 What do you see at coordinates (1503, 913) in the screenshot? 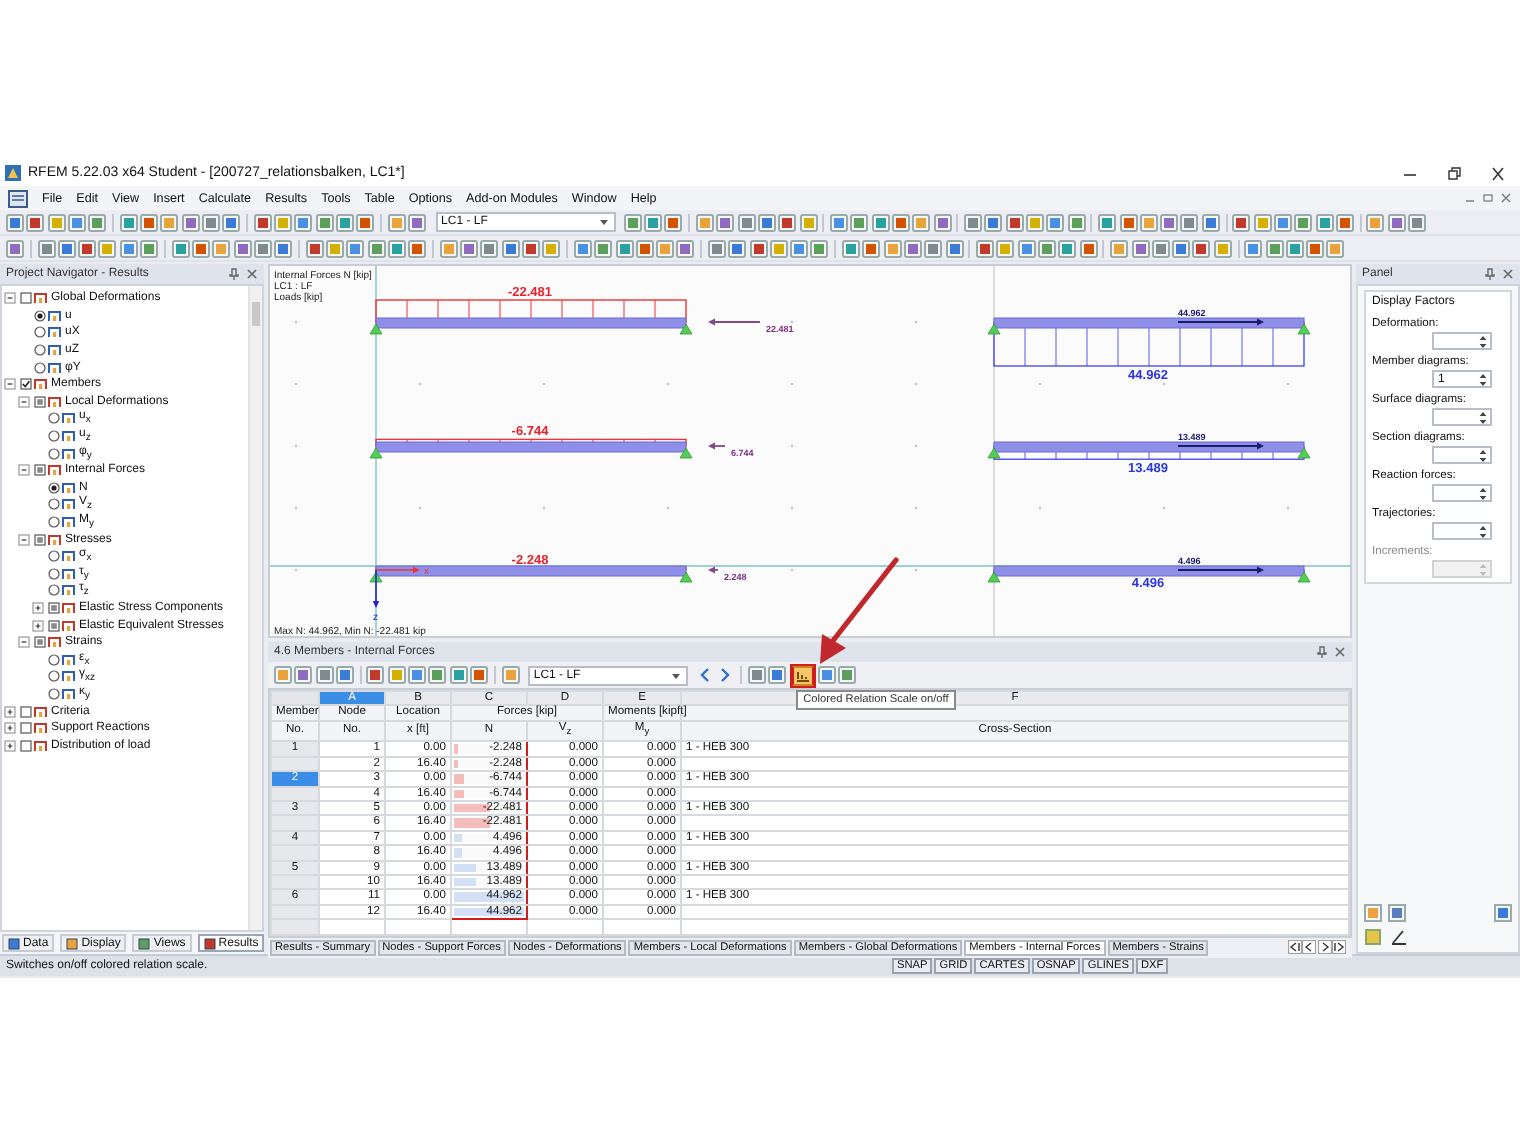
I see `tool-icon` at bounding box center [1503, 913].